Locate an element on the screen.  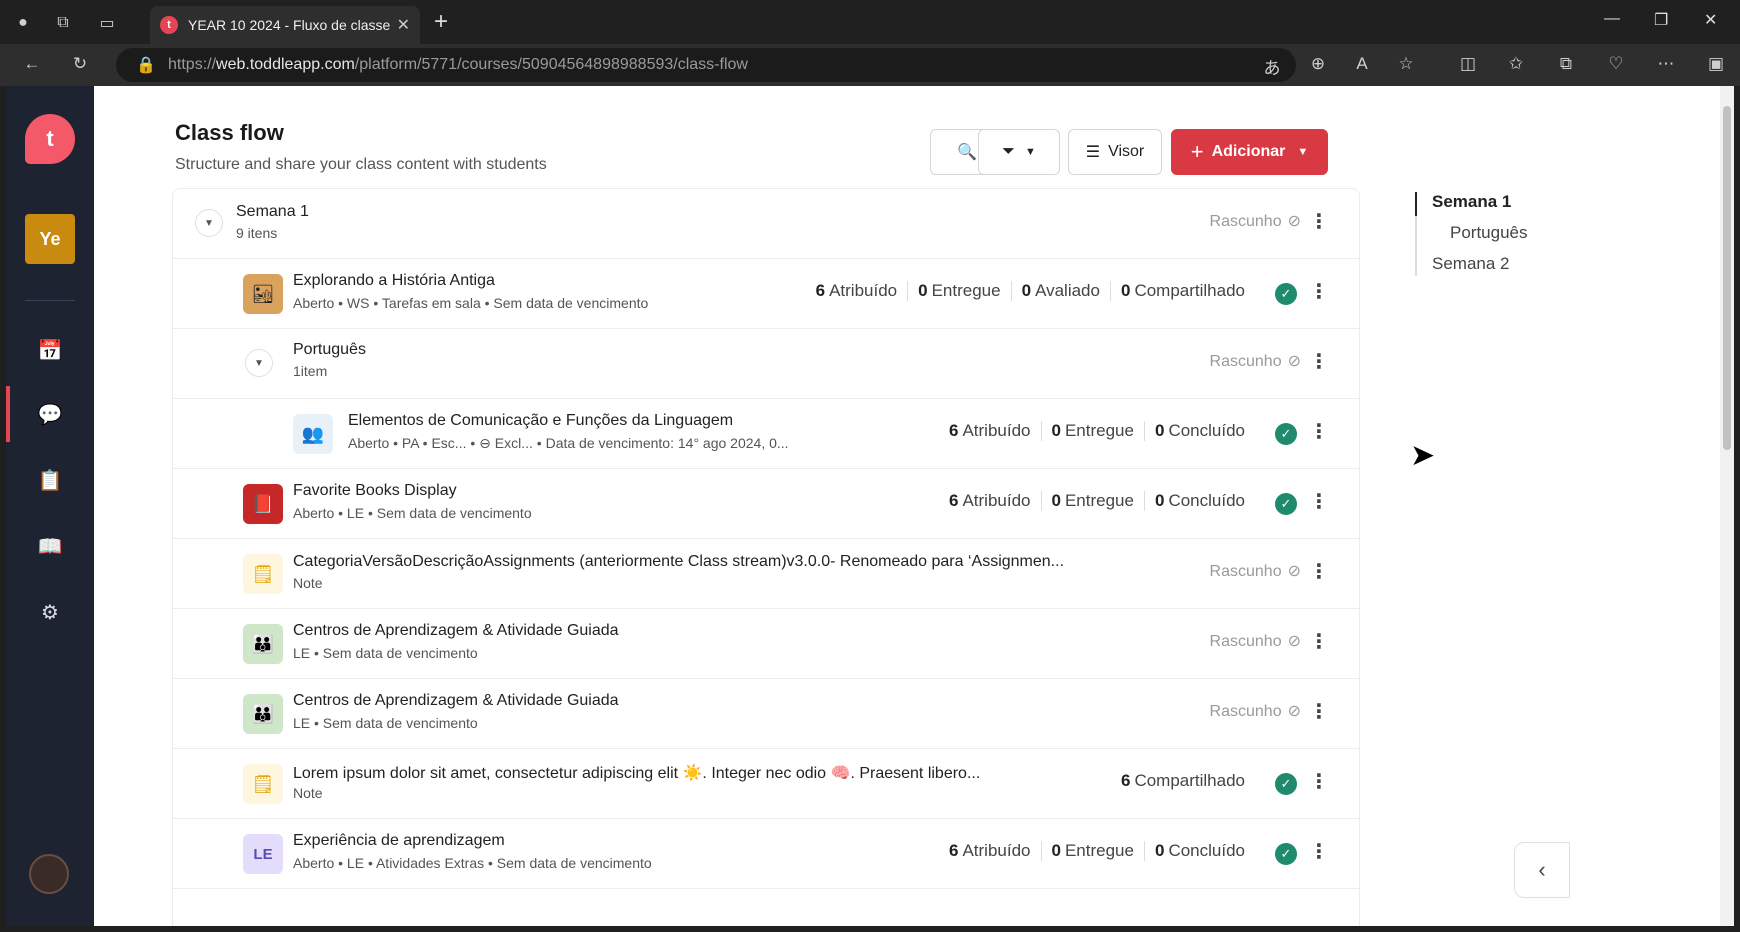
chevron-down-icon: ▼ is located at coordinates (1303, 152).